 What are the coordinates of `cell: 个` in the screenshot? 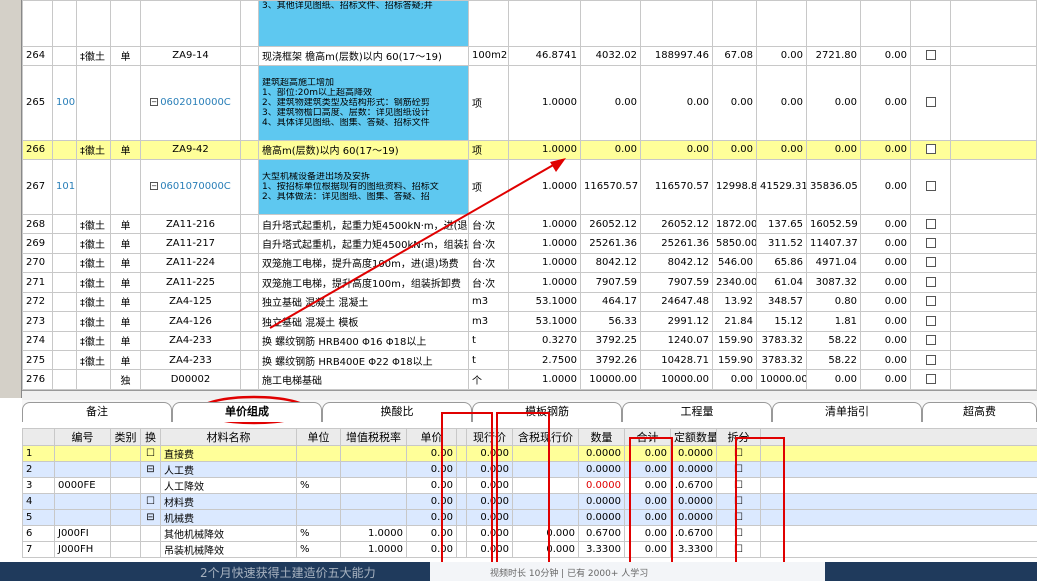 It's located at (488, 379).